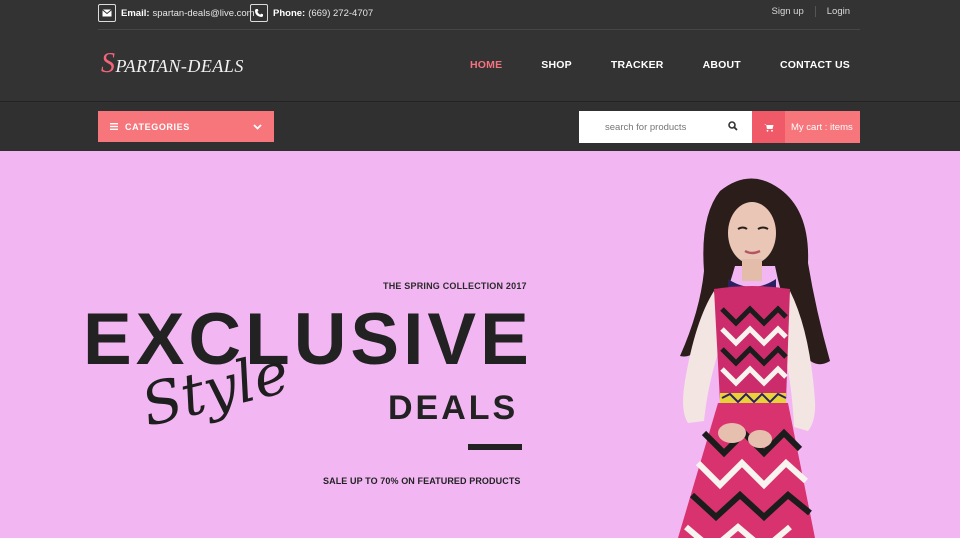  I want to click on hero-sale-text: SALE UP TO 70% ON FEATURED PRODUCTS, so click(422, 481).